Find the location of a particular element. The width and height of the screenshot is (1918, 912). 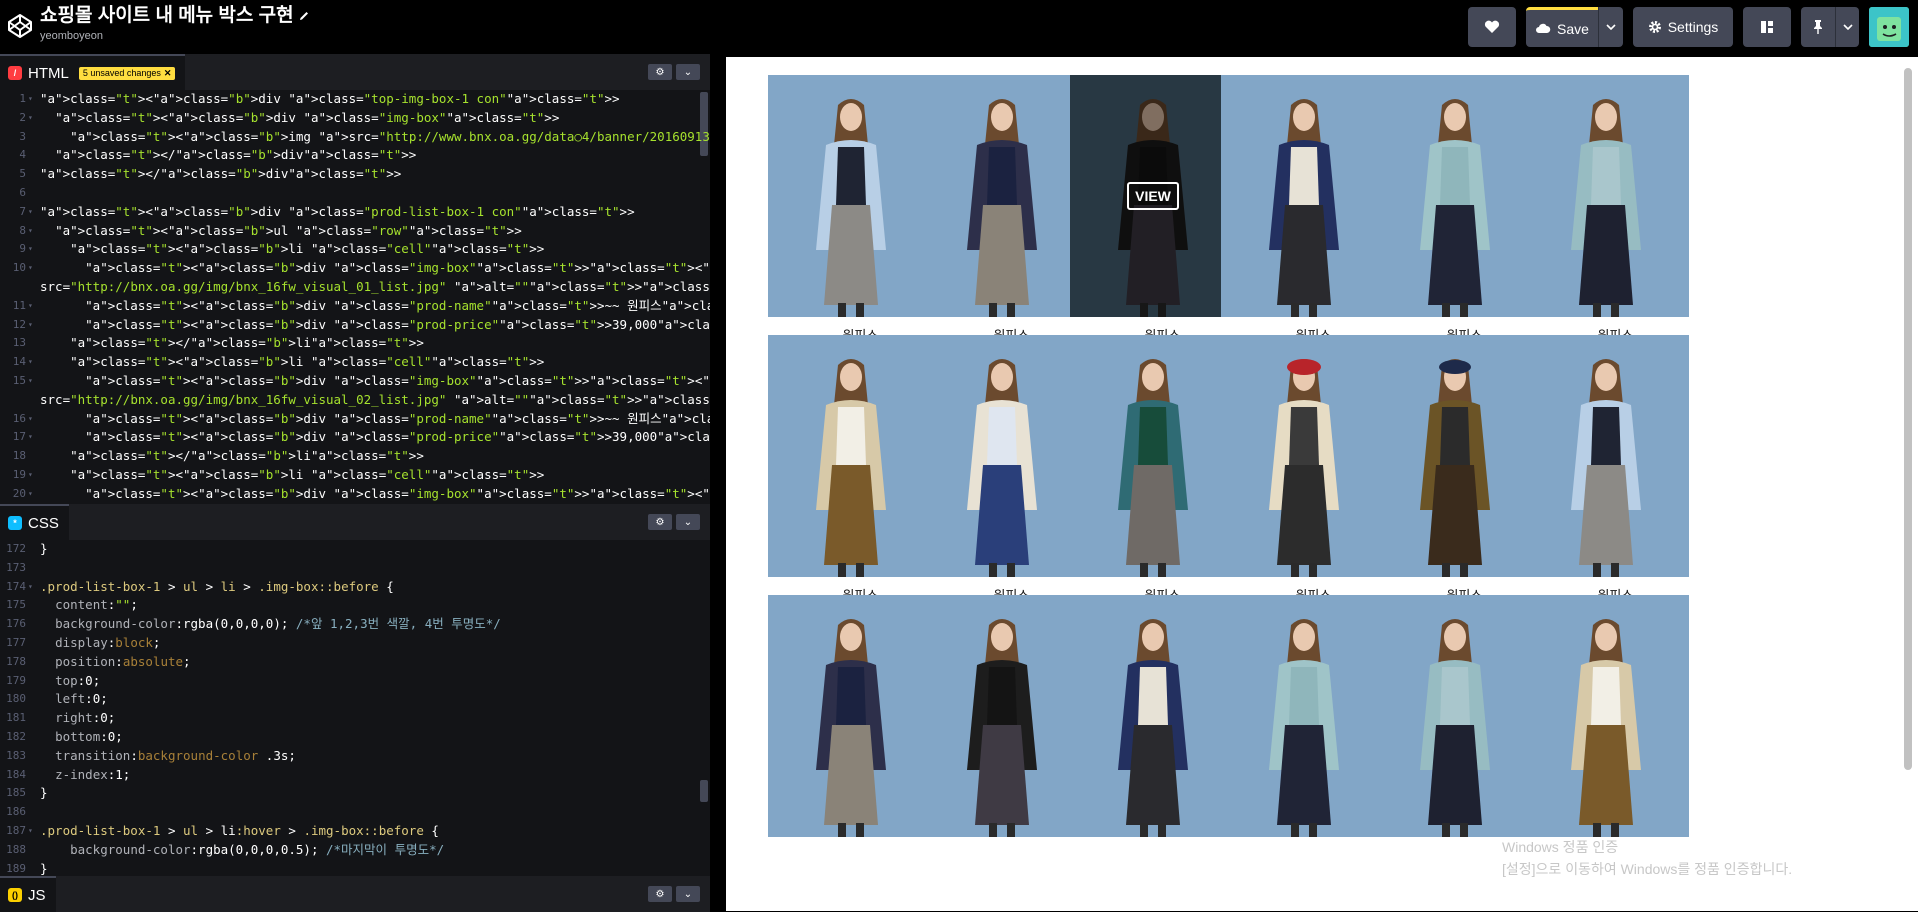

save-options-button is located at coordinates (1610, 27).